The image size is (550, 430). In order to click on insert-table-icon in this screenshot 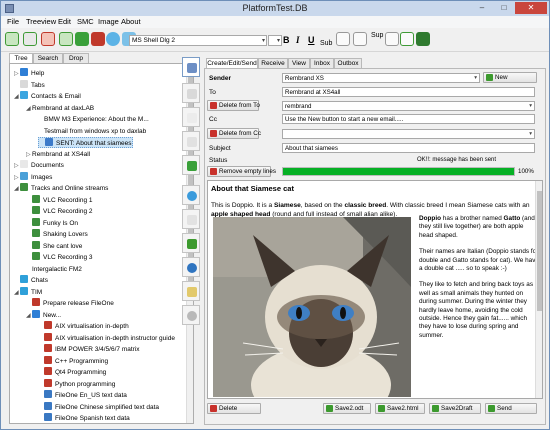, I will do `click(392, 39)`.